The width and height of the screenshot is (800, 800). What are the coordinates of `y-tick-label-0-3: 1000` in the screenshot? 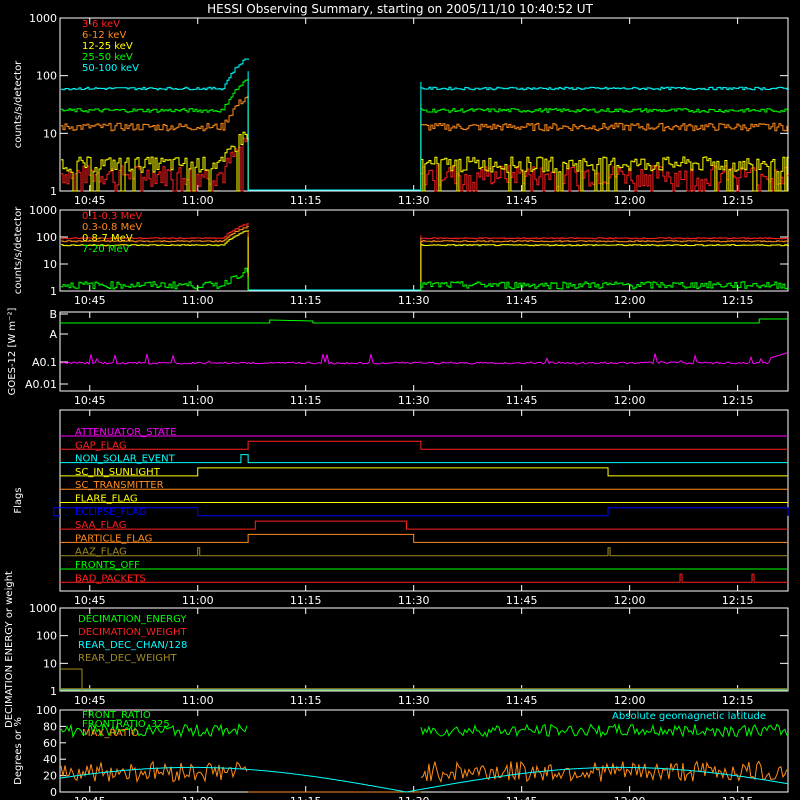 It's located at (43, 18).